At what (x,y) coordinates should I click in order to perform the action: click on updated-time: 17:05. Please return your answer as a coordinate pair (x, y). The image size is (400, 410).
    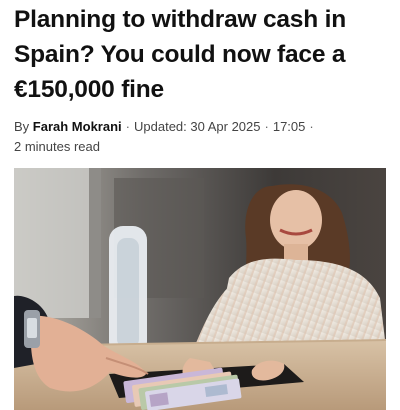
    Looking at the image, I should click on (289, 126).